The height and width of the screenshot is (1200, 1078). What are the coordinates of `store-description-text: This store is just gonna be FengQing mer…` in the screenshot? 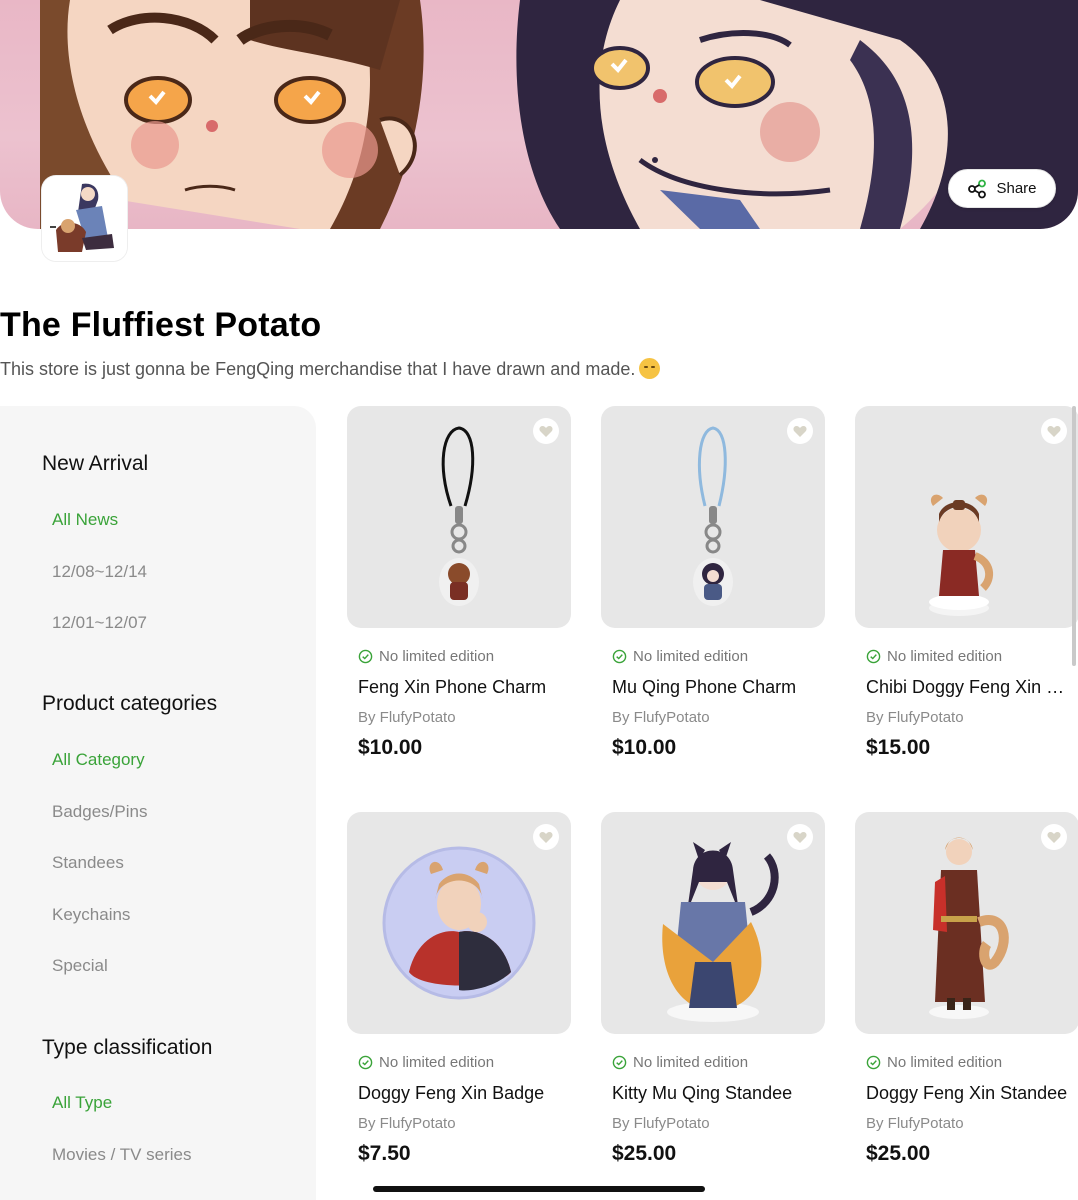 It's located at (318, 369).